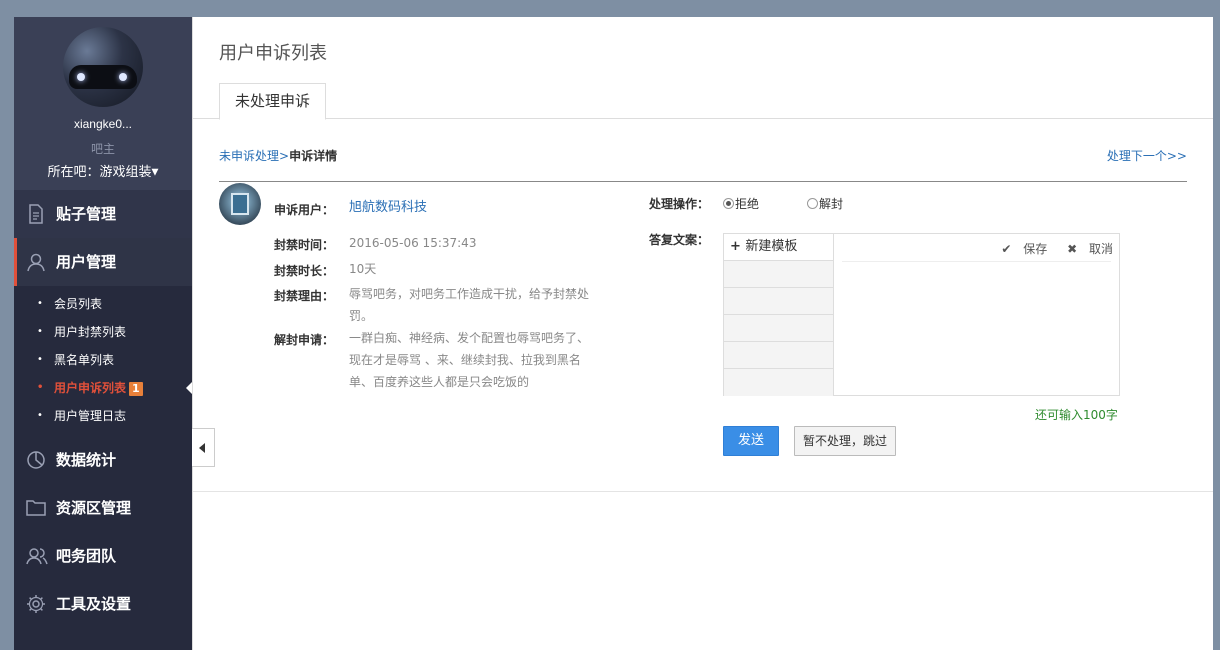  What do you see at coordinates (249, 156) in the screenshot?
I see `breadcrumb-link: 未申诉处理` at bounding box center [249, 156].